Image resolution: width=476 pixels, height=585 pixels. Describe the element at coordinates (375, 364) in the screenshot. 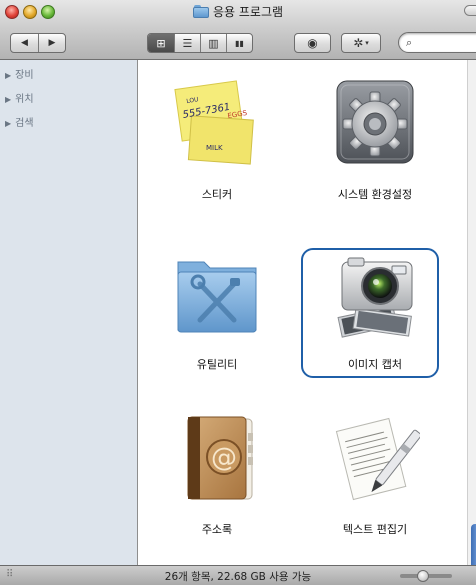

I see `app-label: 이미지 캡처` at that location.